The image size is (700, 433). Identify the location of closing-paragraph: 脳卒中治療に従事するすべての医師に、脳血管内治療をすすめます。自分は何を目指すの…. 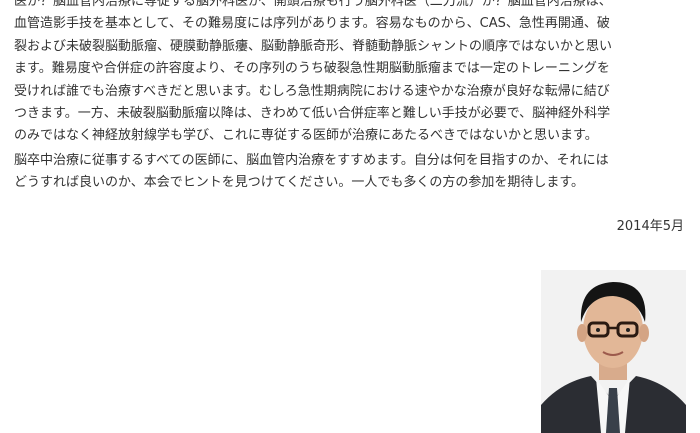
(351, 172).